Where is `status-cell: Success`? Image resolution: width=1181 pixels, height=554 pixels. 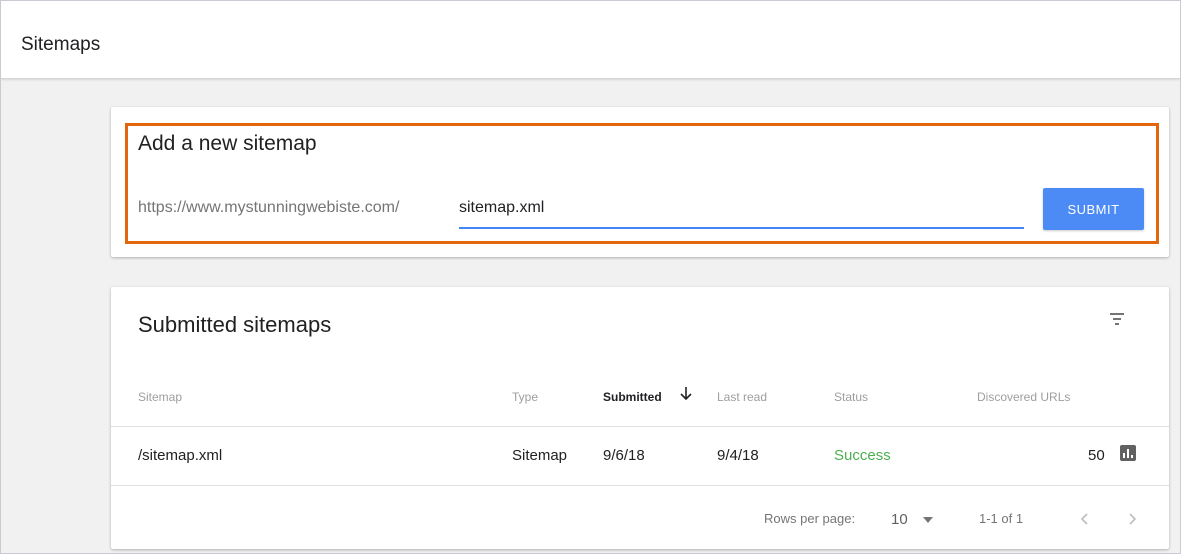
status-cell: Success is located at coordinates (862, 455).